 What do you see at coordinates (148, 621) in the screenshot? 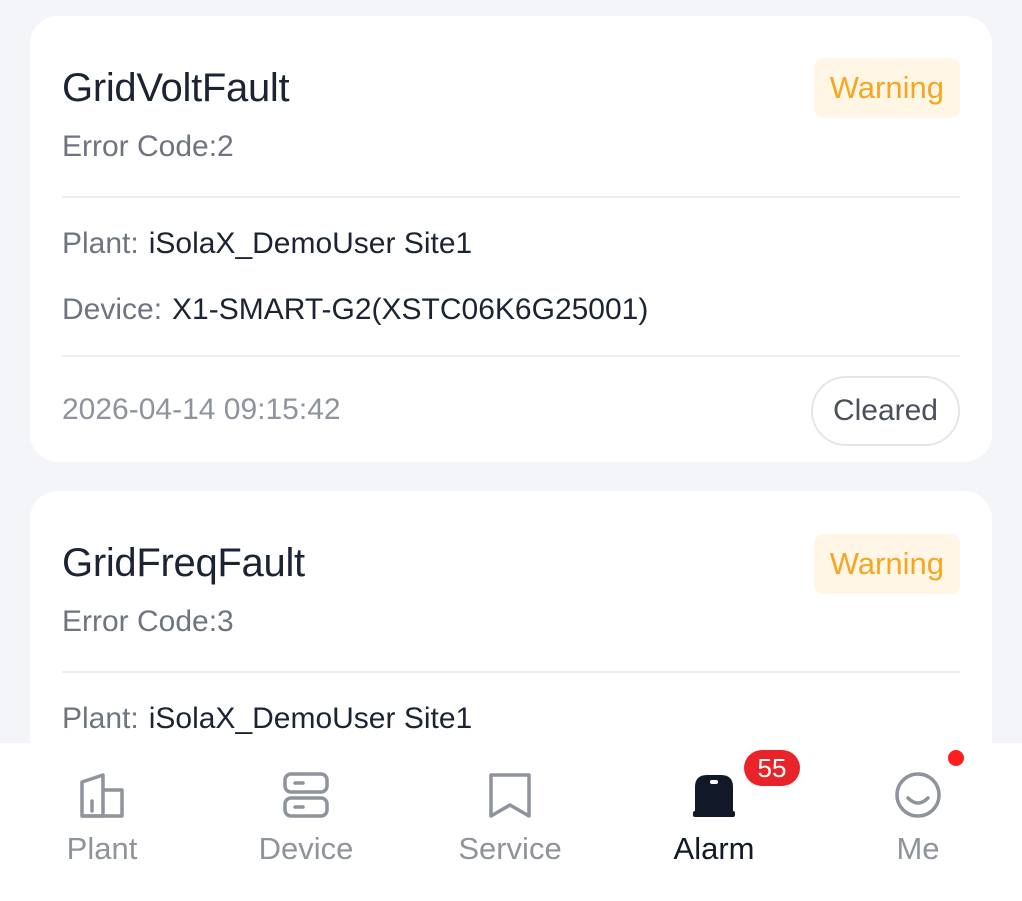
I see `error-code: Error Code:3` at bounding box center [148, 621].